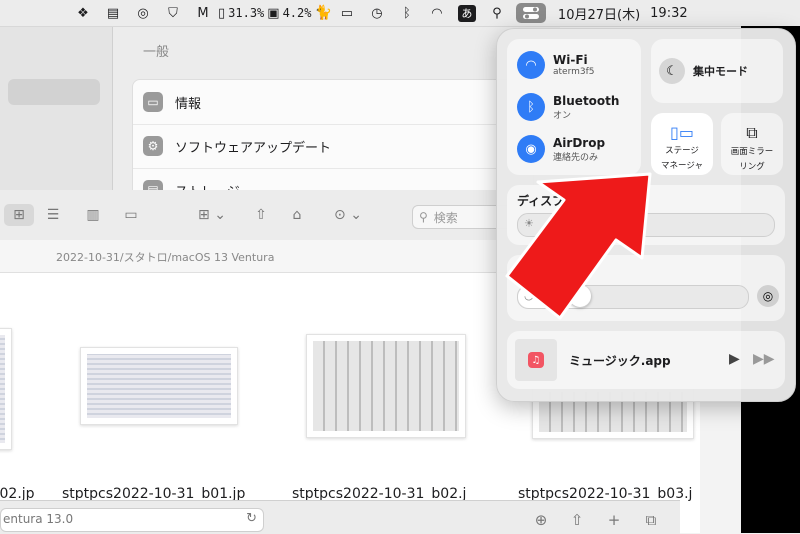 Image resolution: width=800 pixels, height=534 pixels. What do you see at coordinates (586, 100) in the screenshot?
I see `bluetooth-title: Bluetooth` at bounding box center [586, 100].